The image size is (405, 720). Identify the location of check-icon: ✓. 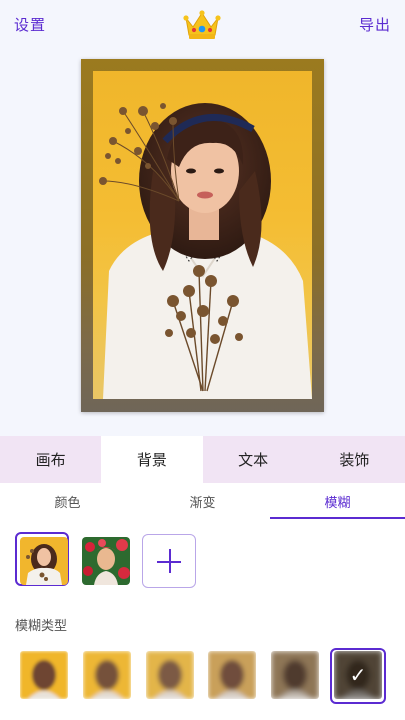
(358, 675).